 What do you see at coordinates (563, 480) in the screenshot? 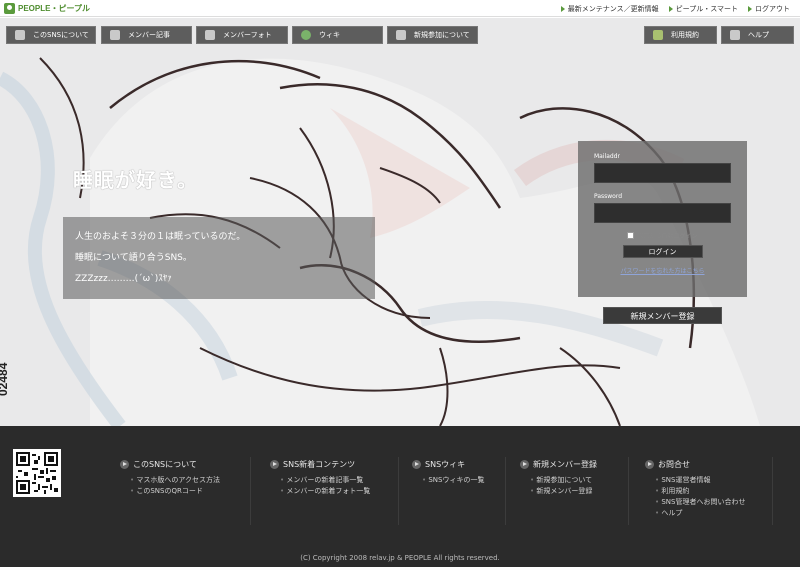
I see `footer-link: 新規参加について` at bounding box center [563, 480].